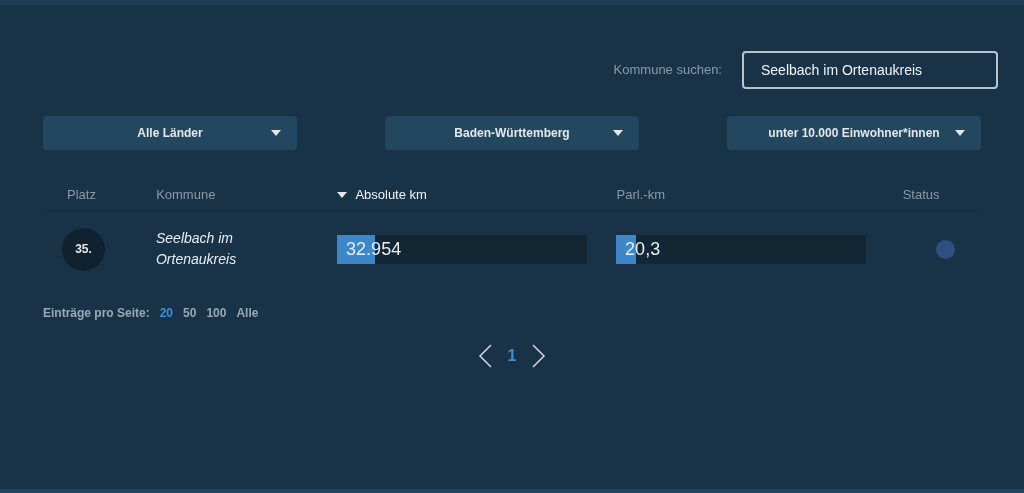  Describe the element at coordinates (96, 313) in the screenshot. I see `page-size-label: Einträge pro Seite:` at that location.